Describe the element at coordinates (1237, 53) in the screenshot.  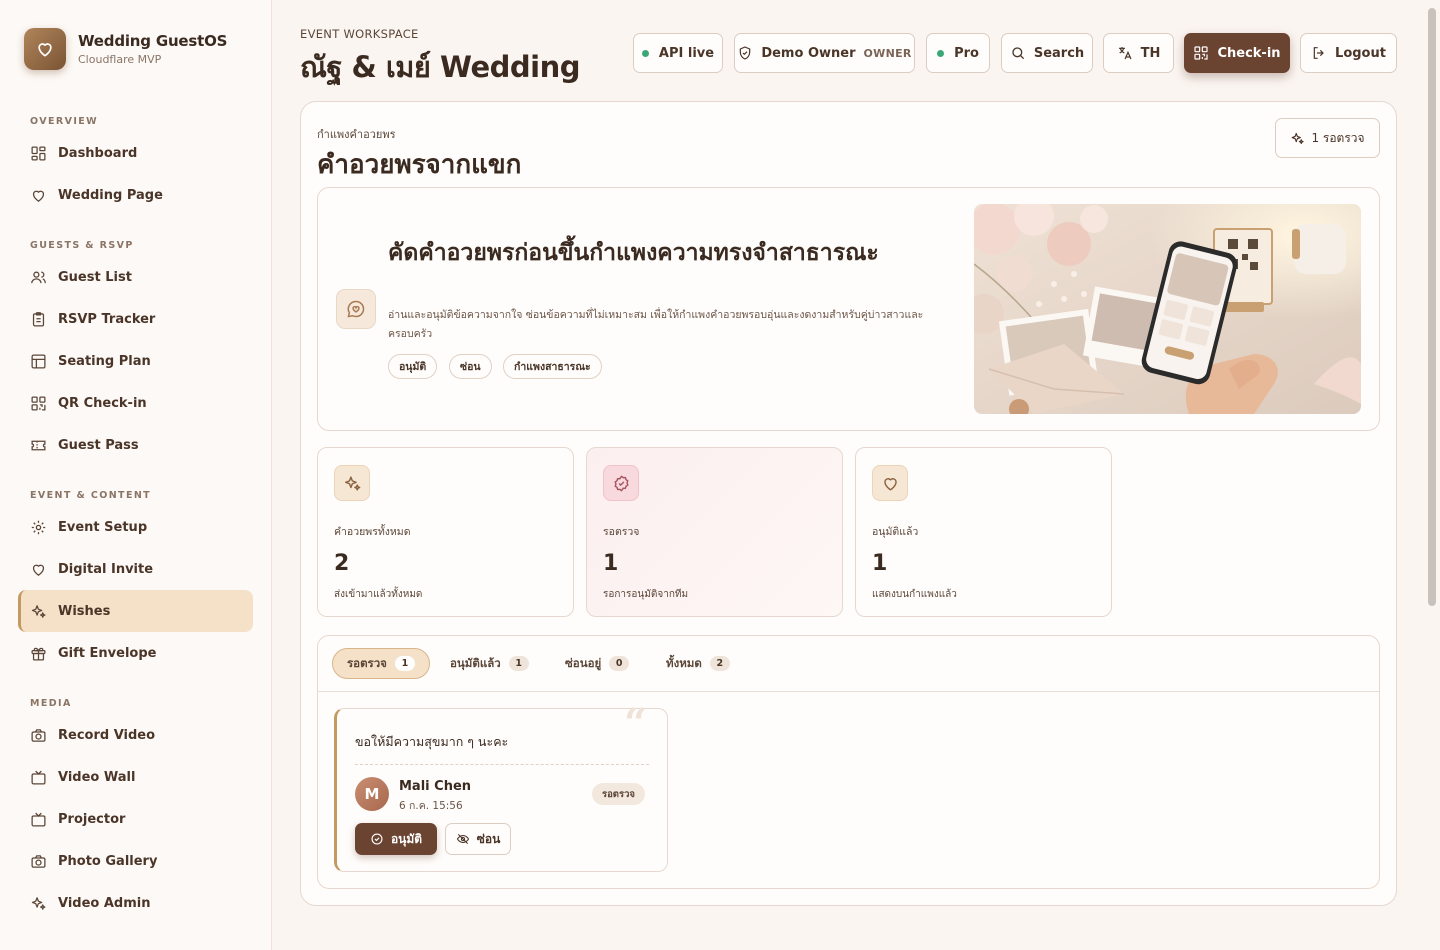
I see `checkin-button: Check-in` at that location.